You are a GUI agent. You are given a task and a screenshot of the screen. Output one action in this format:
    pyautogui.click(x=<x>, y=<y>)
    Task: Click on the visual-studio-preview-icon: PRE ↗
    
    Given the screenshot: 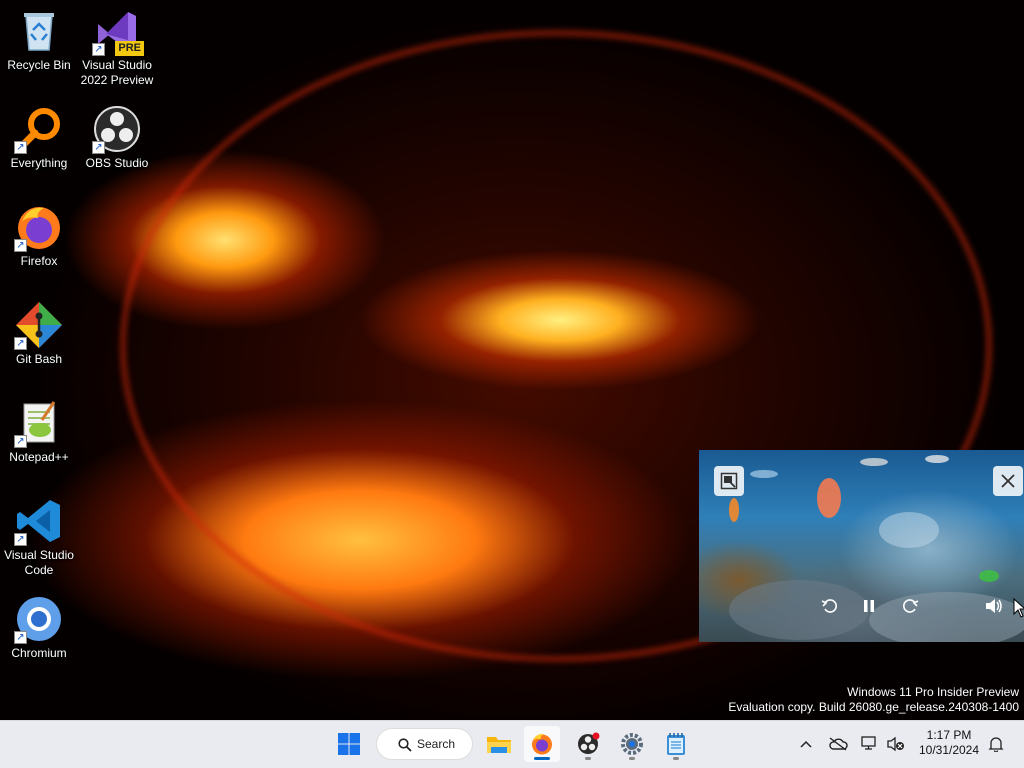 What is the action you would take?
    pyautogui.click(x=118, y=31)
    